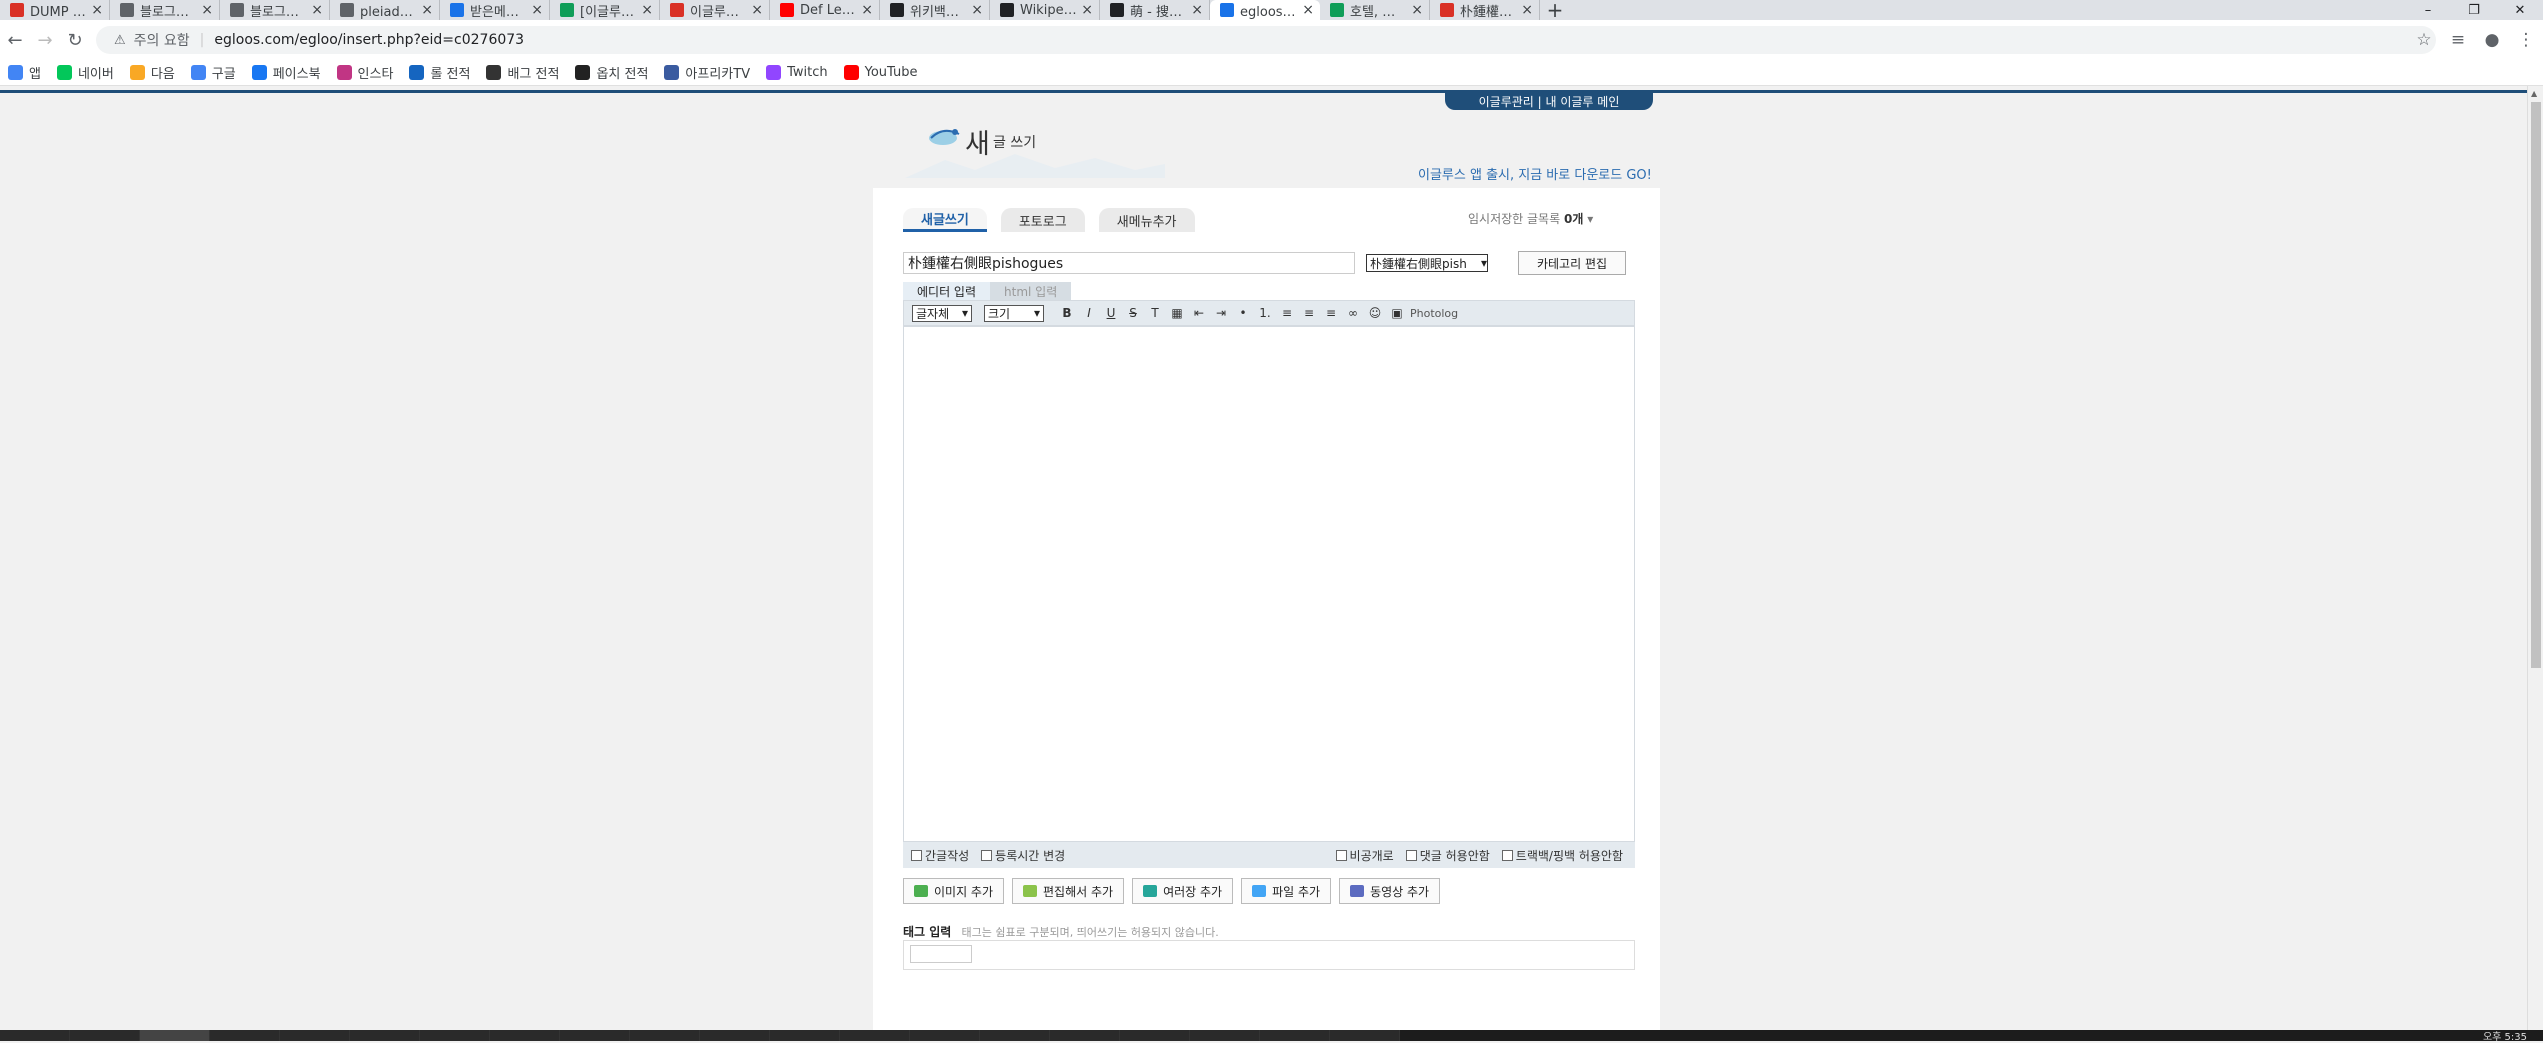 The width and height of the screenshot is (2543, 1043). I want to click on option-no-trackback: 트랙백/핑백 허용안함, so click(1562, 855).